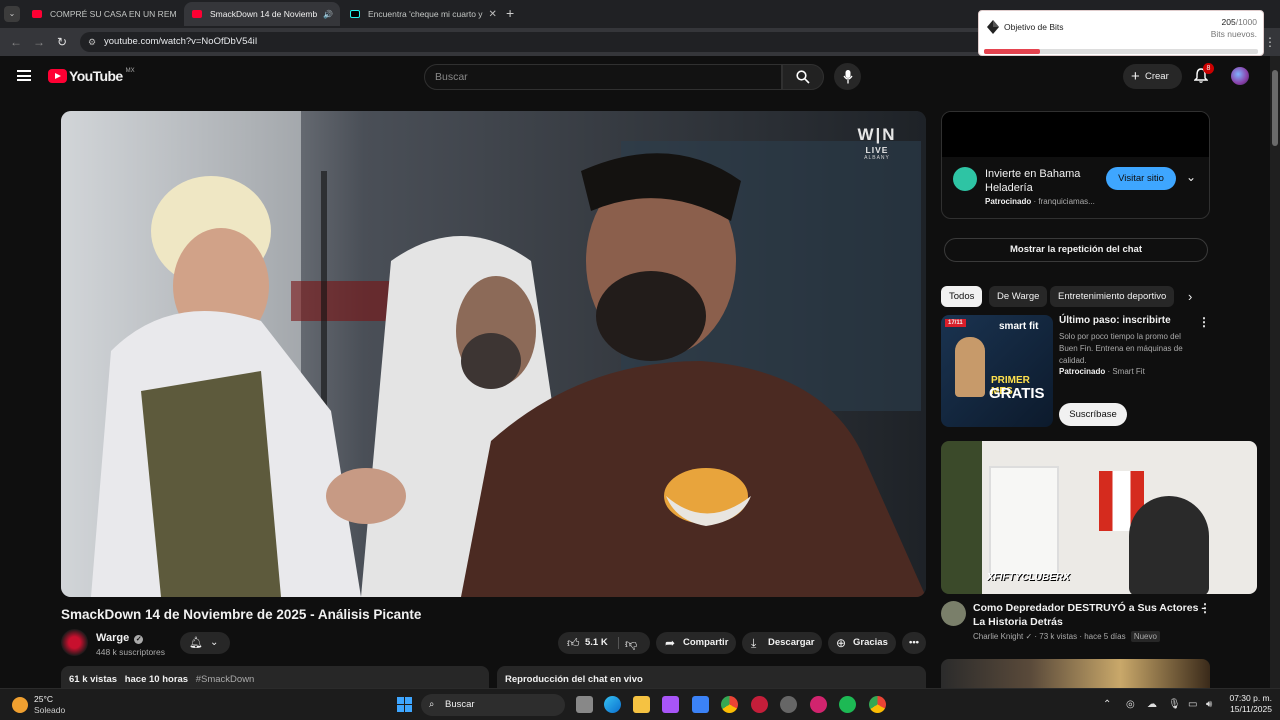 This screenshot has height=720, width=1280. I want to click on chip-entretenimiento: Entretenimiento deportivo, so click(1112, 296).